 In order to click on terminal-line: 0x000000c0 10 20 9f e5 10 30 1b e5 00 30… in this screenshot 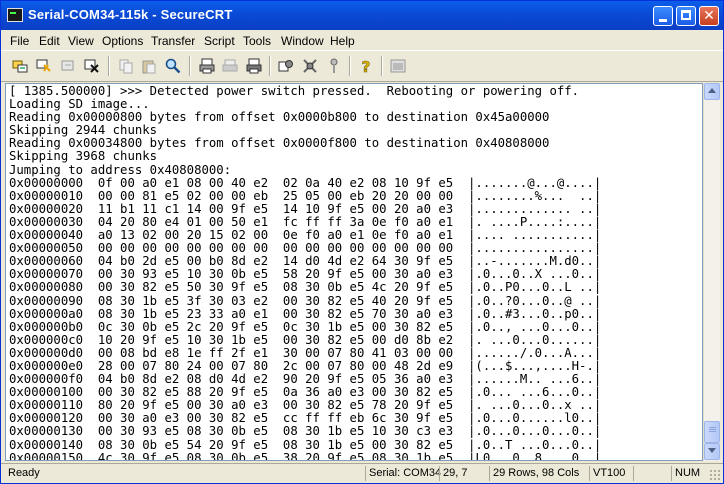, I will do `click(305, 339)`.